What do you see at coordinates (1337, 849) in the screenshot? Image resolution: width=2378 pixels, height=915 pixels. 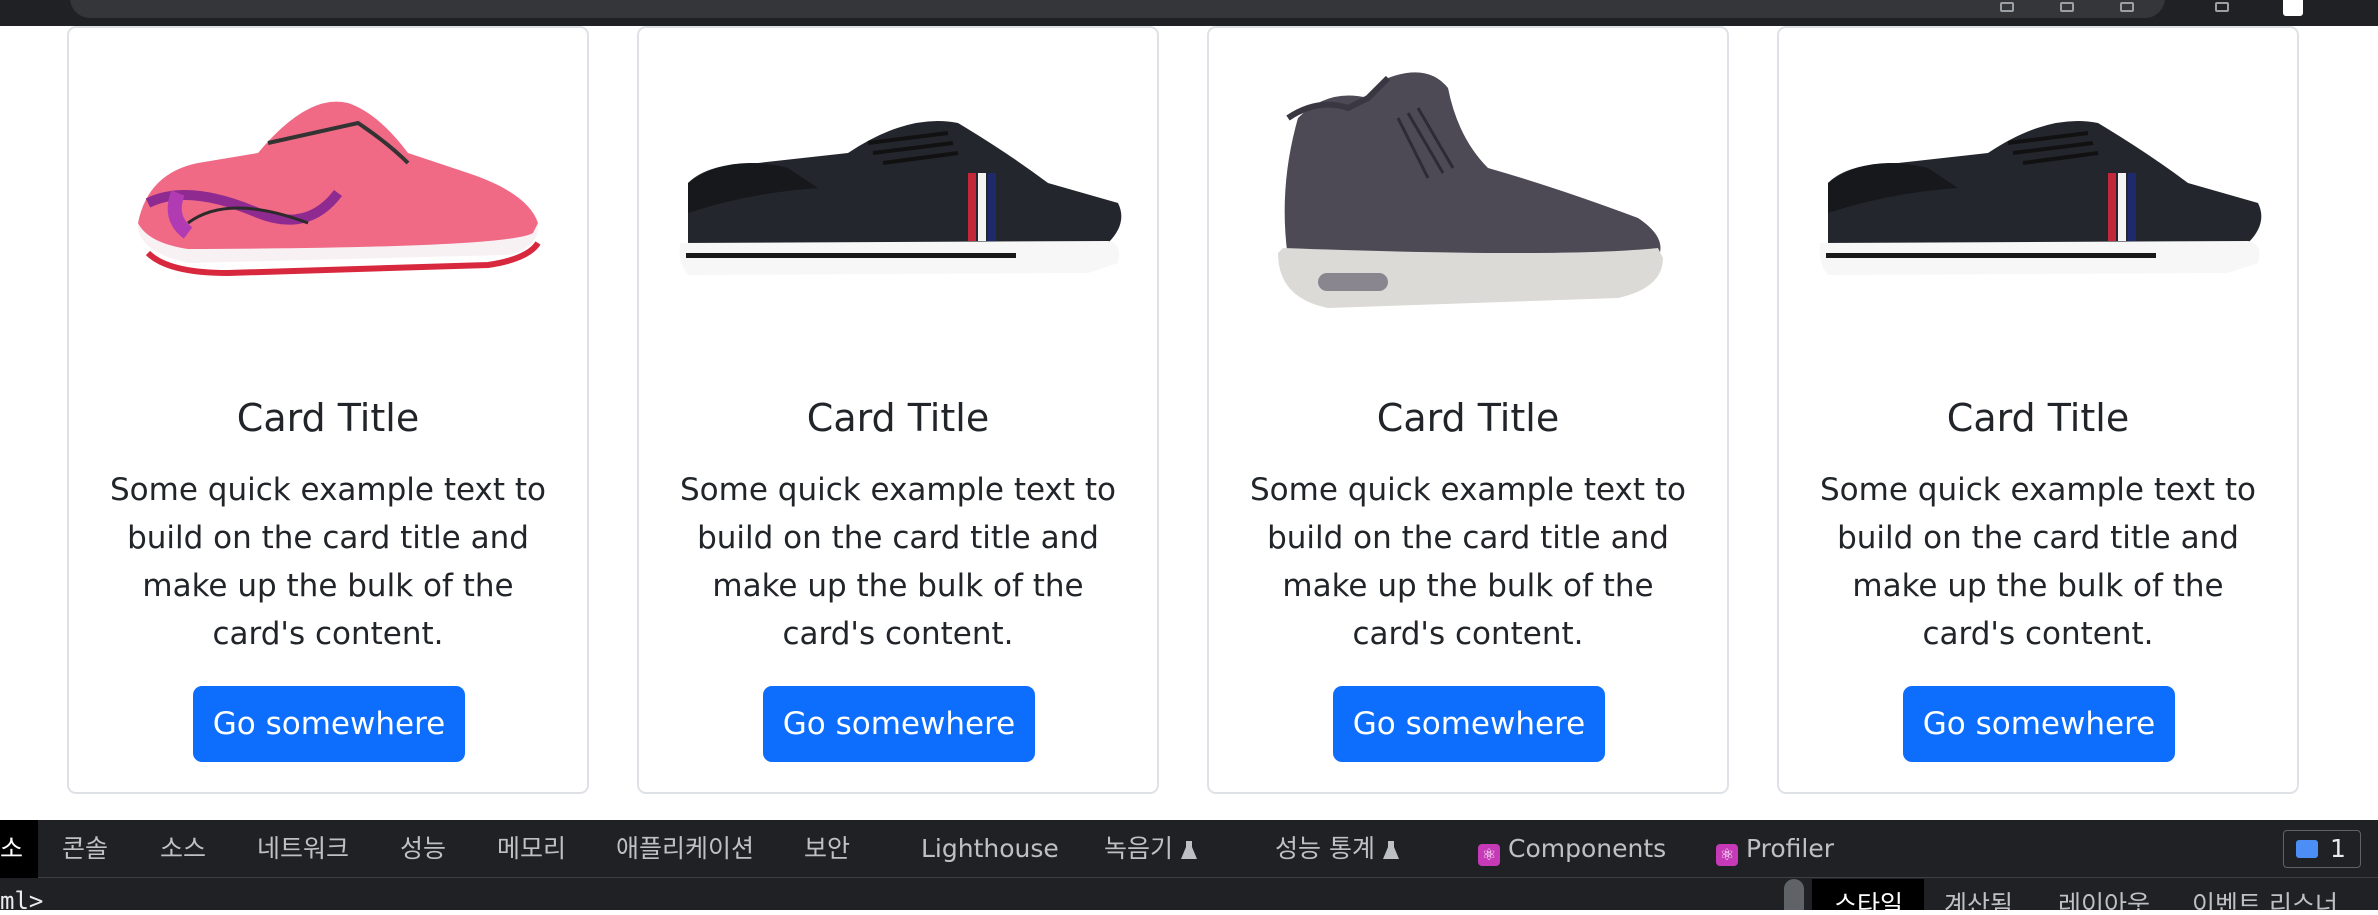 I see `tab-performance-insights: 성능 통계` at bounding box center [1337, 849].